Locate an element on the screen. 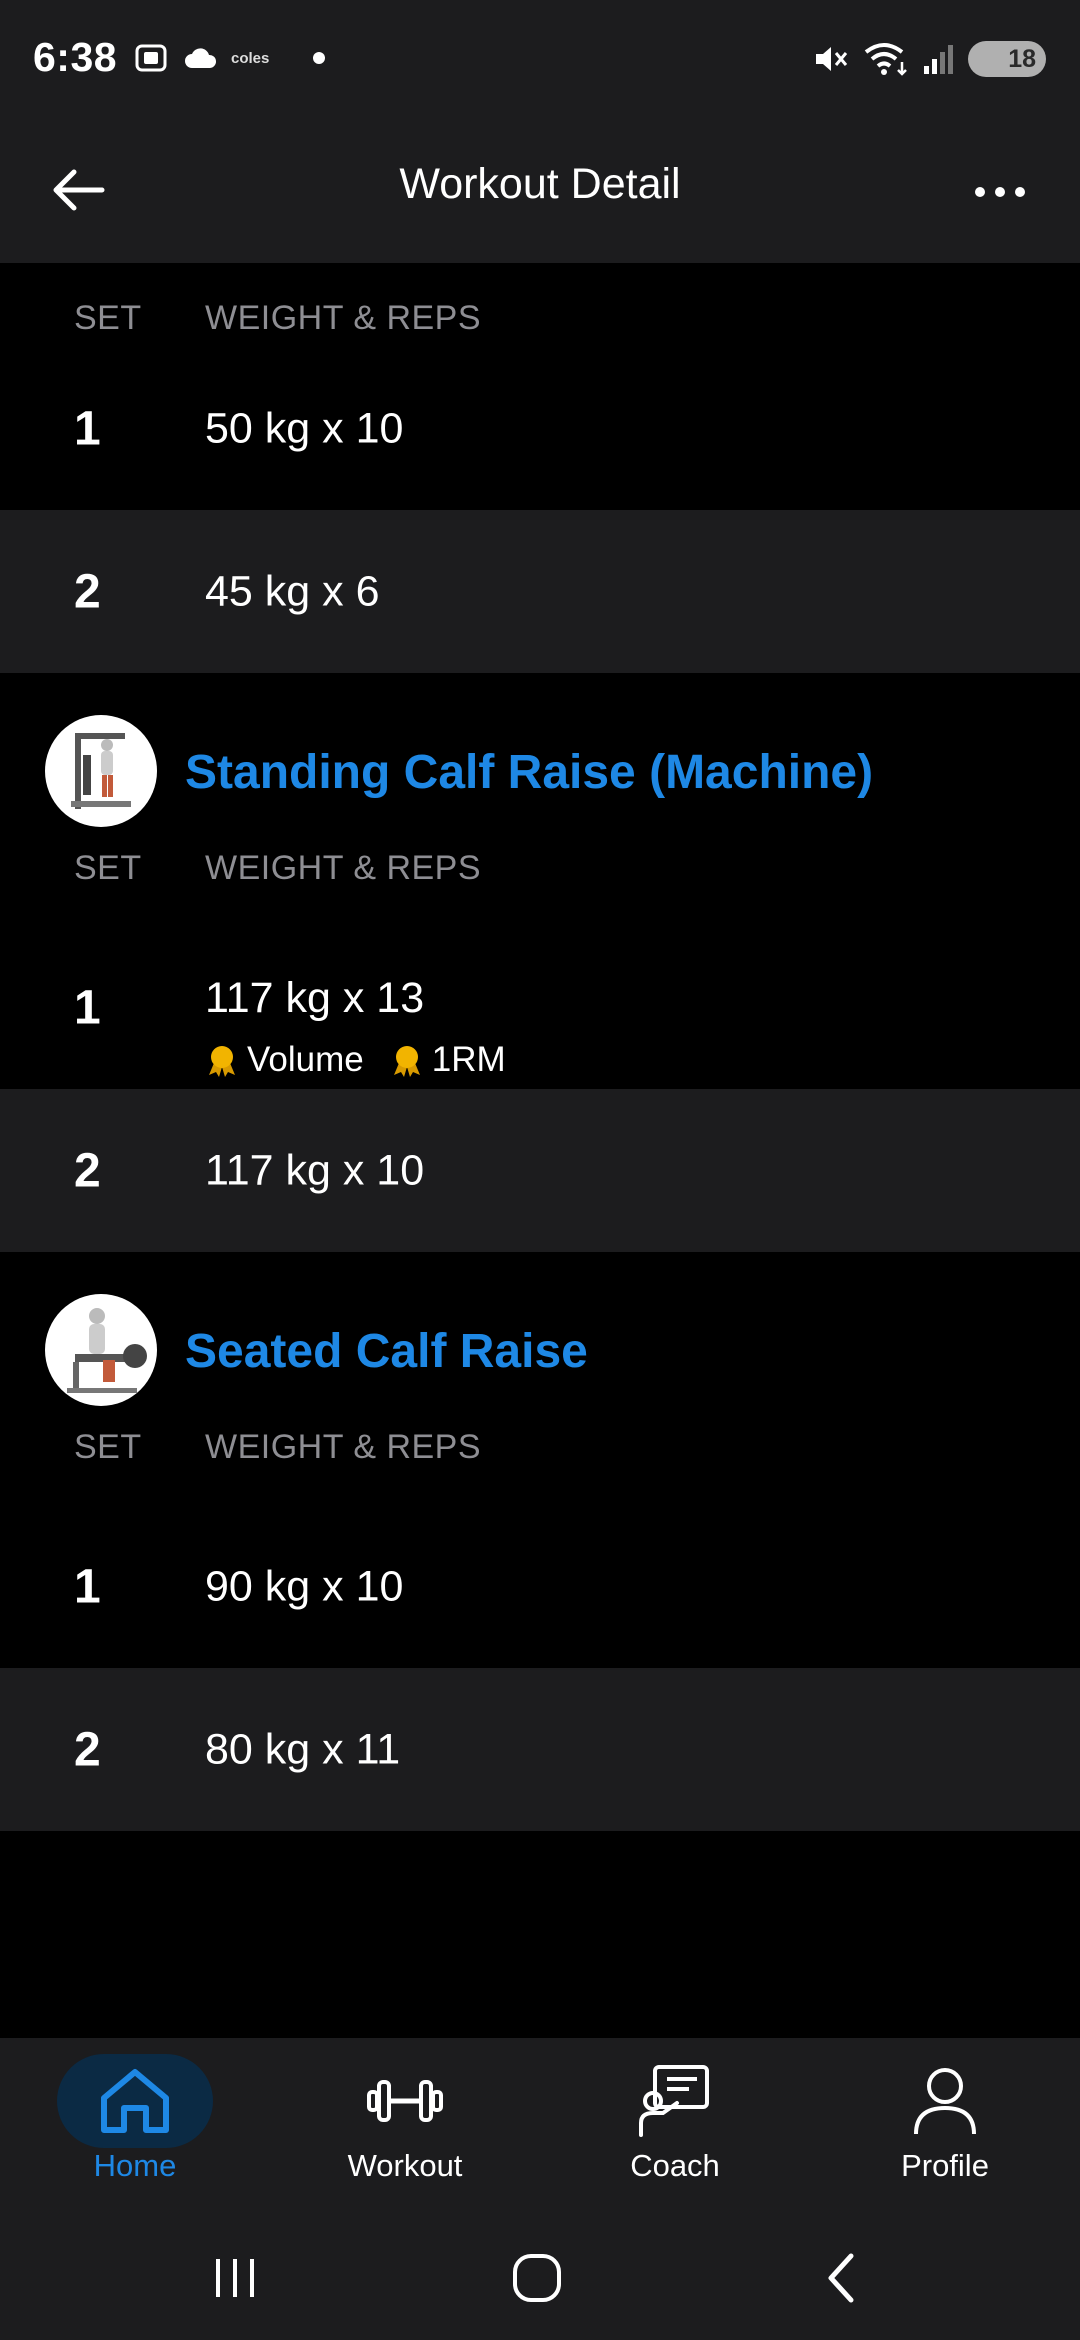 The width and height of the screenshot is (1080, 2340). bottom-navigation: Home Workout Coach Profile is located at coordinates (540, 2126).